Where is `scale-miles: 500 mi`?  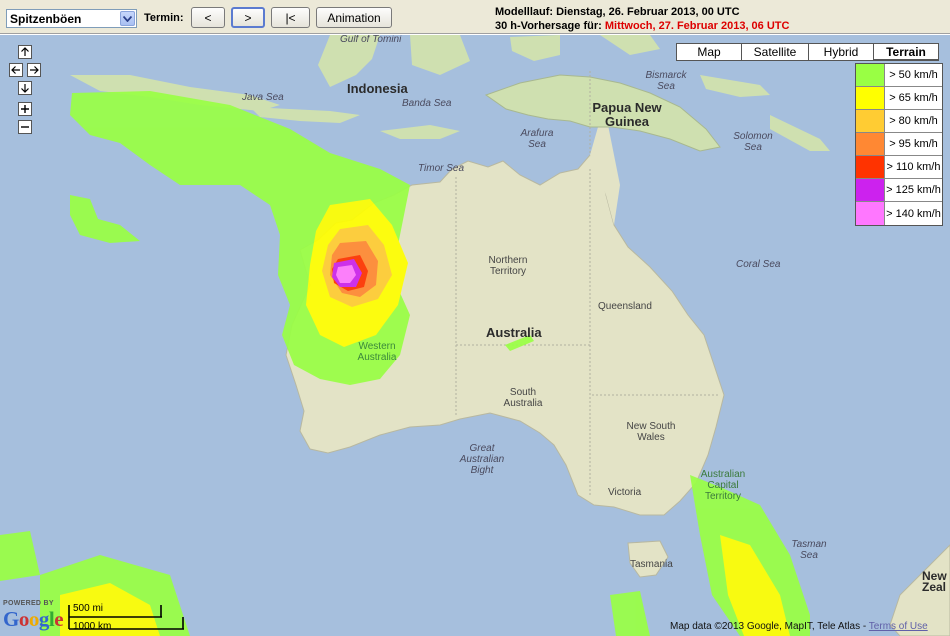 scale-miles: 500 mi is located at coordinates (88, 608).